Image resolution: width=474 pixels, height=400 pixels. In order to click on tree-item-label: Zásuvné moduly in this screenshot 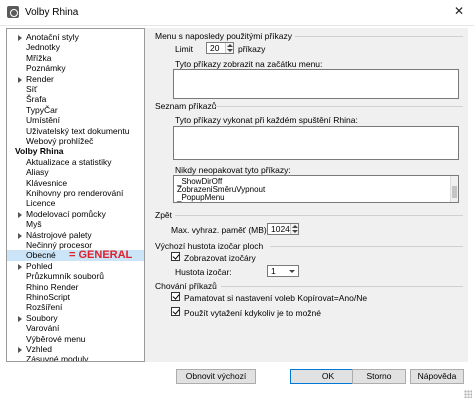, I will do `click(57, 358)`.